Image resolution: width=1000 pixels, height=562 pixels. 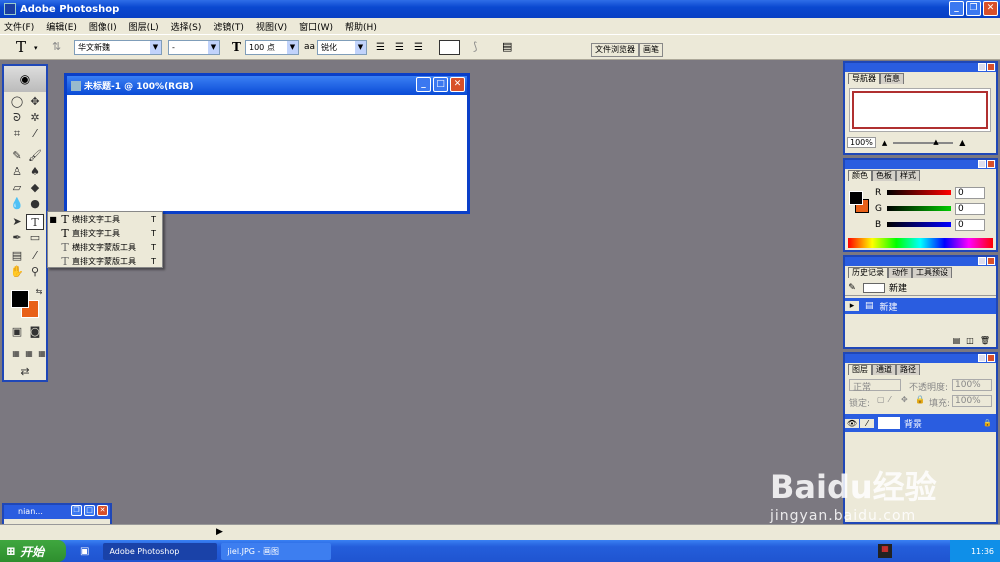 I want to click on font-size-select: 100 点 ▼, so click(x=272, y=47).